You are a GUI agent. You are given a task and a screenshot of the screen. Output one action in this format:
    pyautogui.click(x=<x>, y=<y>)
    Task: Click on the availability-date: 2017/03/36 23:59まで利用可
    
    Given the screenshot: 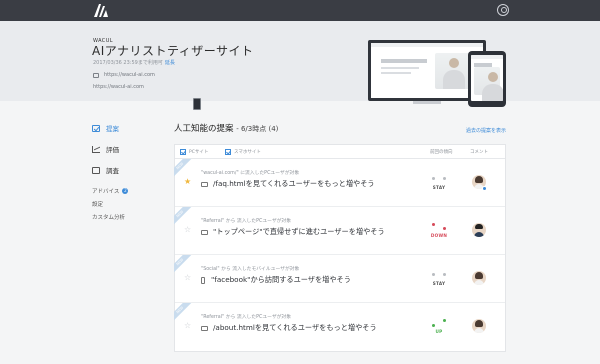 What is the action you would take?
    pyautogui.click(x=128, y=63)
    